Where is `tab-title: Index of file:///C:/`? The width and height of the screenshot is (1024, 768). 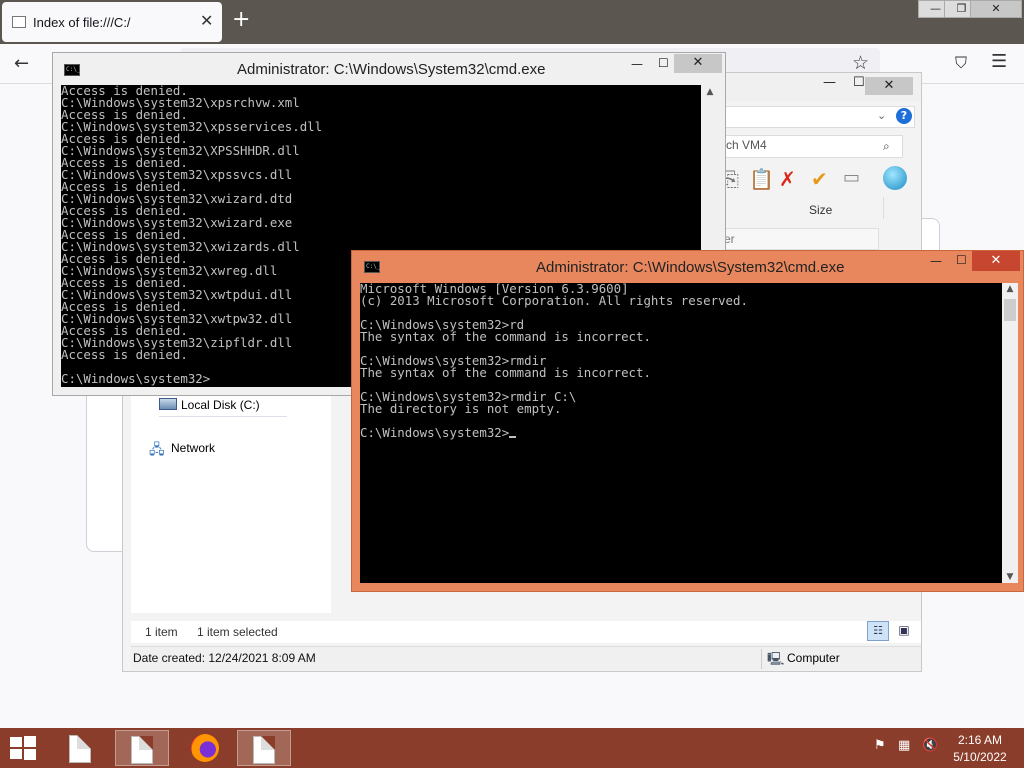
tab-title: Index of file:///C:/ is located at coordinates (82, 22).